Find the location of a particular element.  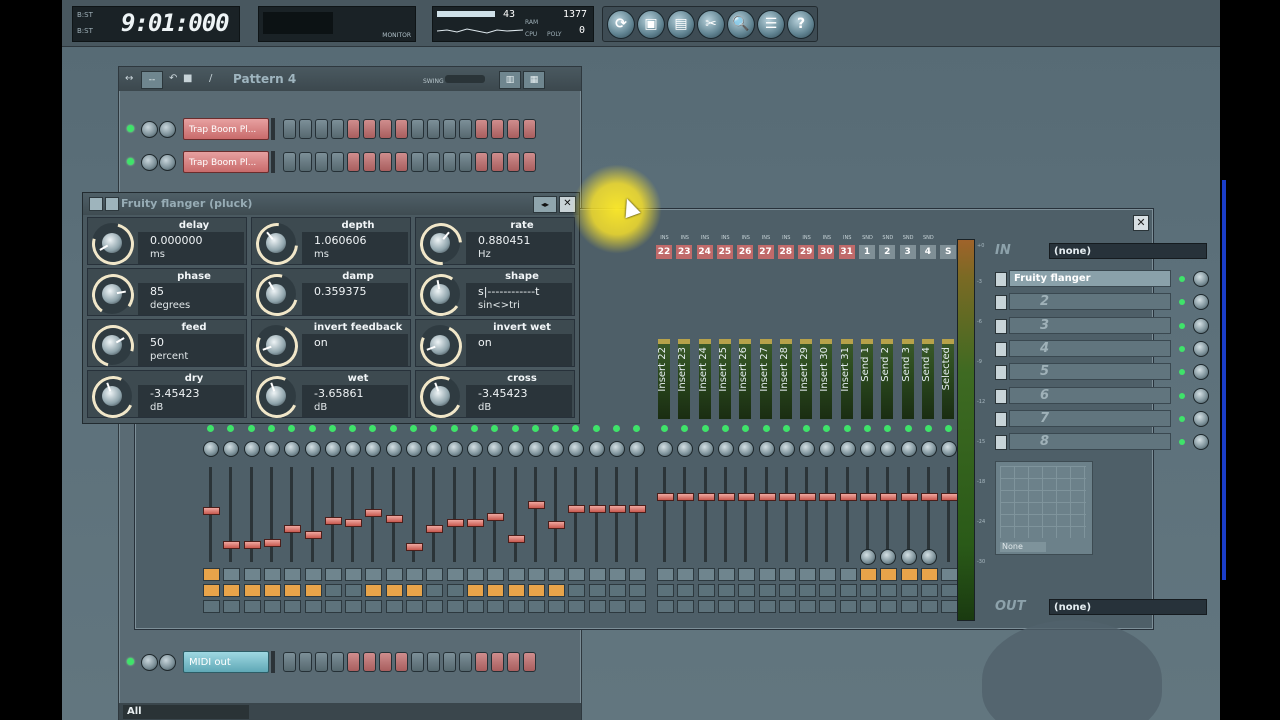

stop-icon: ■ is located at coordinates (187, 78).